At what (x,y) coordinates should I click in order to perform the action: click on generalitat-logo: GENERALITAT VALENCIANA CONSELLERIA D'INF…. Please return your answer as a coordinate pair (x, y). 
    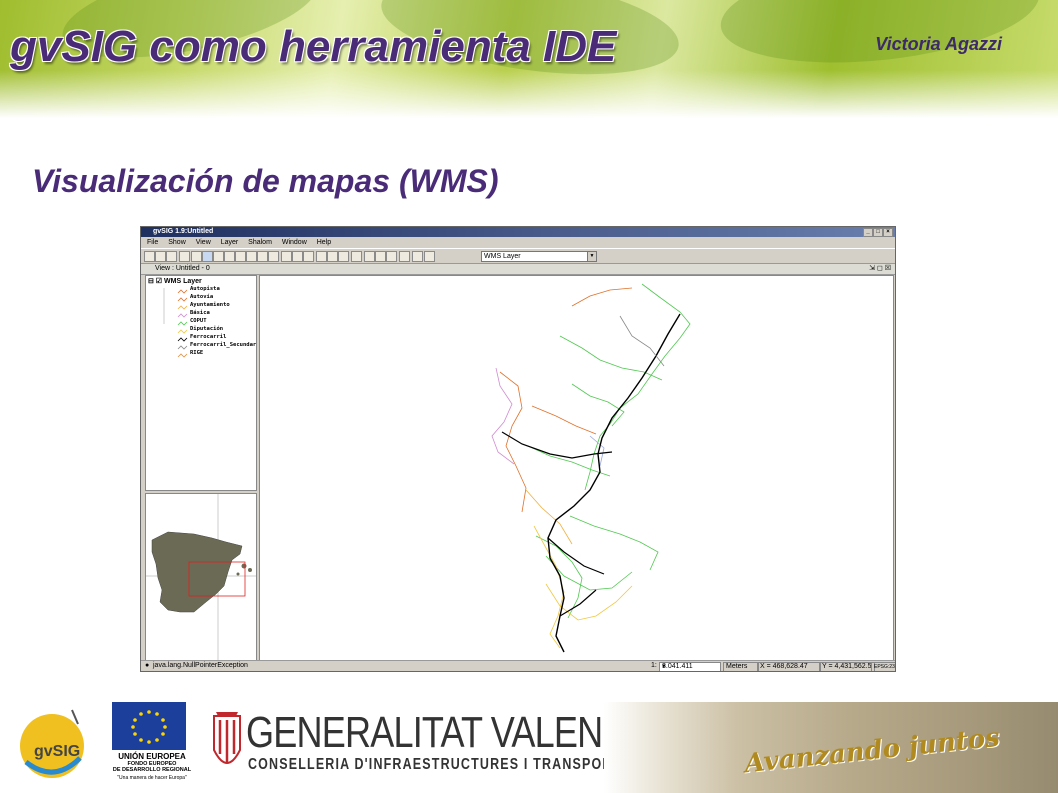
    Looking at the image, I should click on (459, 743).